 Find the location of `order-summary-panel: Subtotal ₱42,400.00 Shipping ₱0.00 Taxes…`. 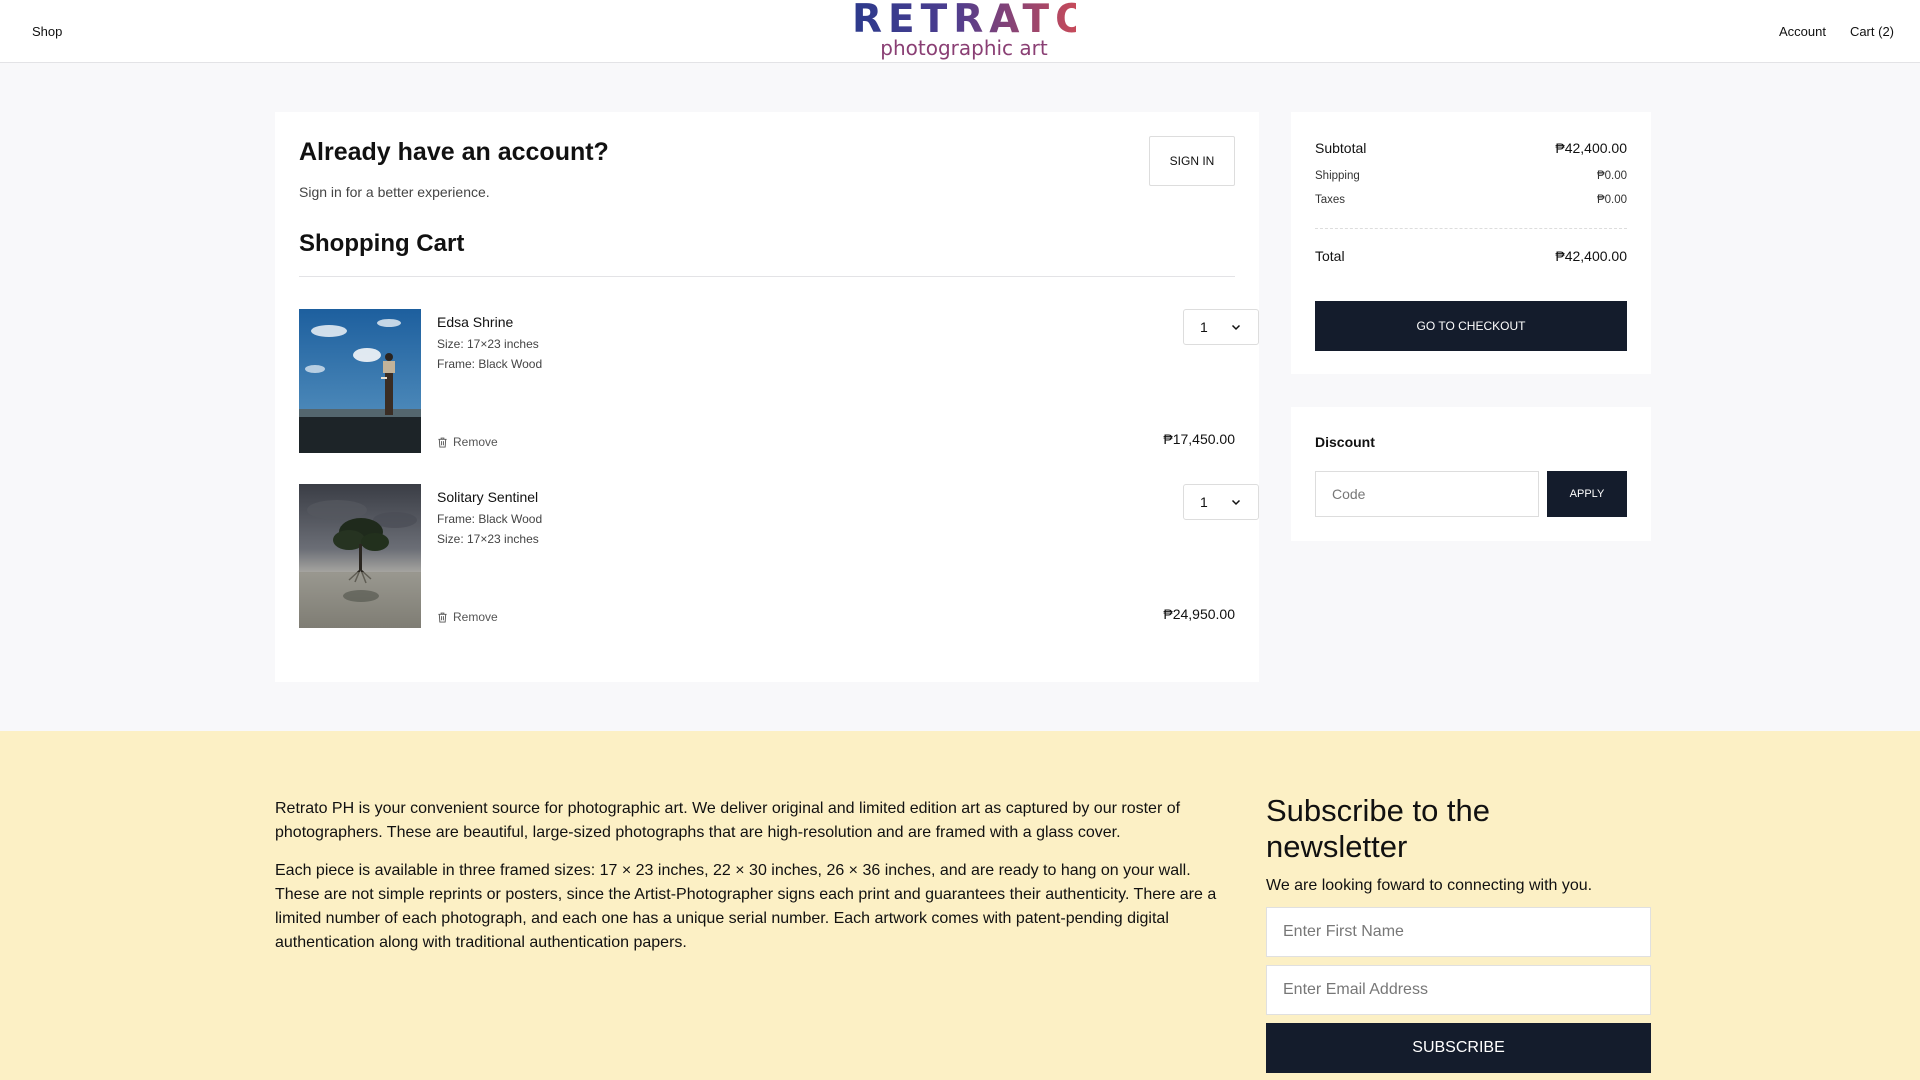

order-summary-panel: Subtotal ₱42,400.00 Shipping ₱0.00 Taxes… is located at coordinates (1471, 243).